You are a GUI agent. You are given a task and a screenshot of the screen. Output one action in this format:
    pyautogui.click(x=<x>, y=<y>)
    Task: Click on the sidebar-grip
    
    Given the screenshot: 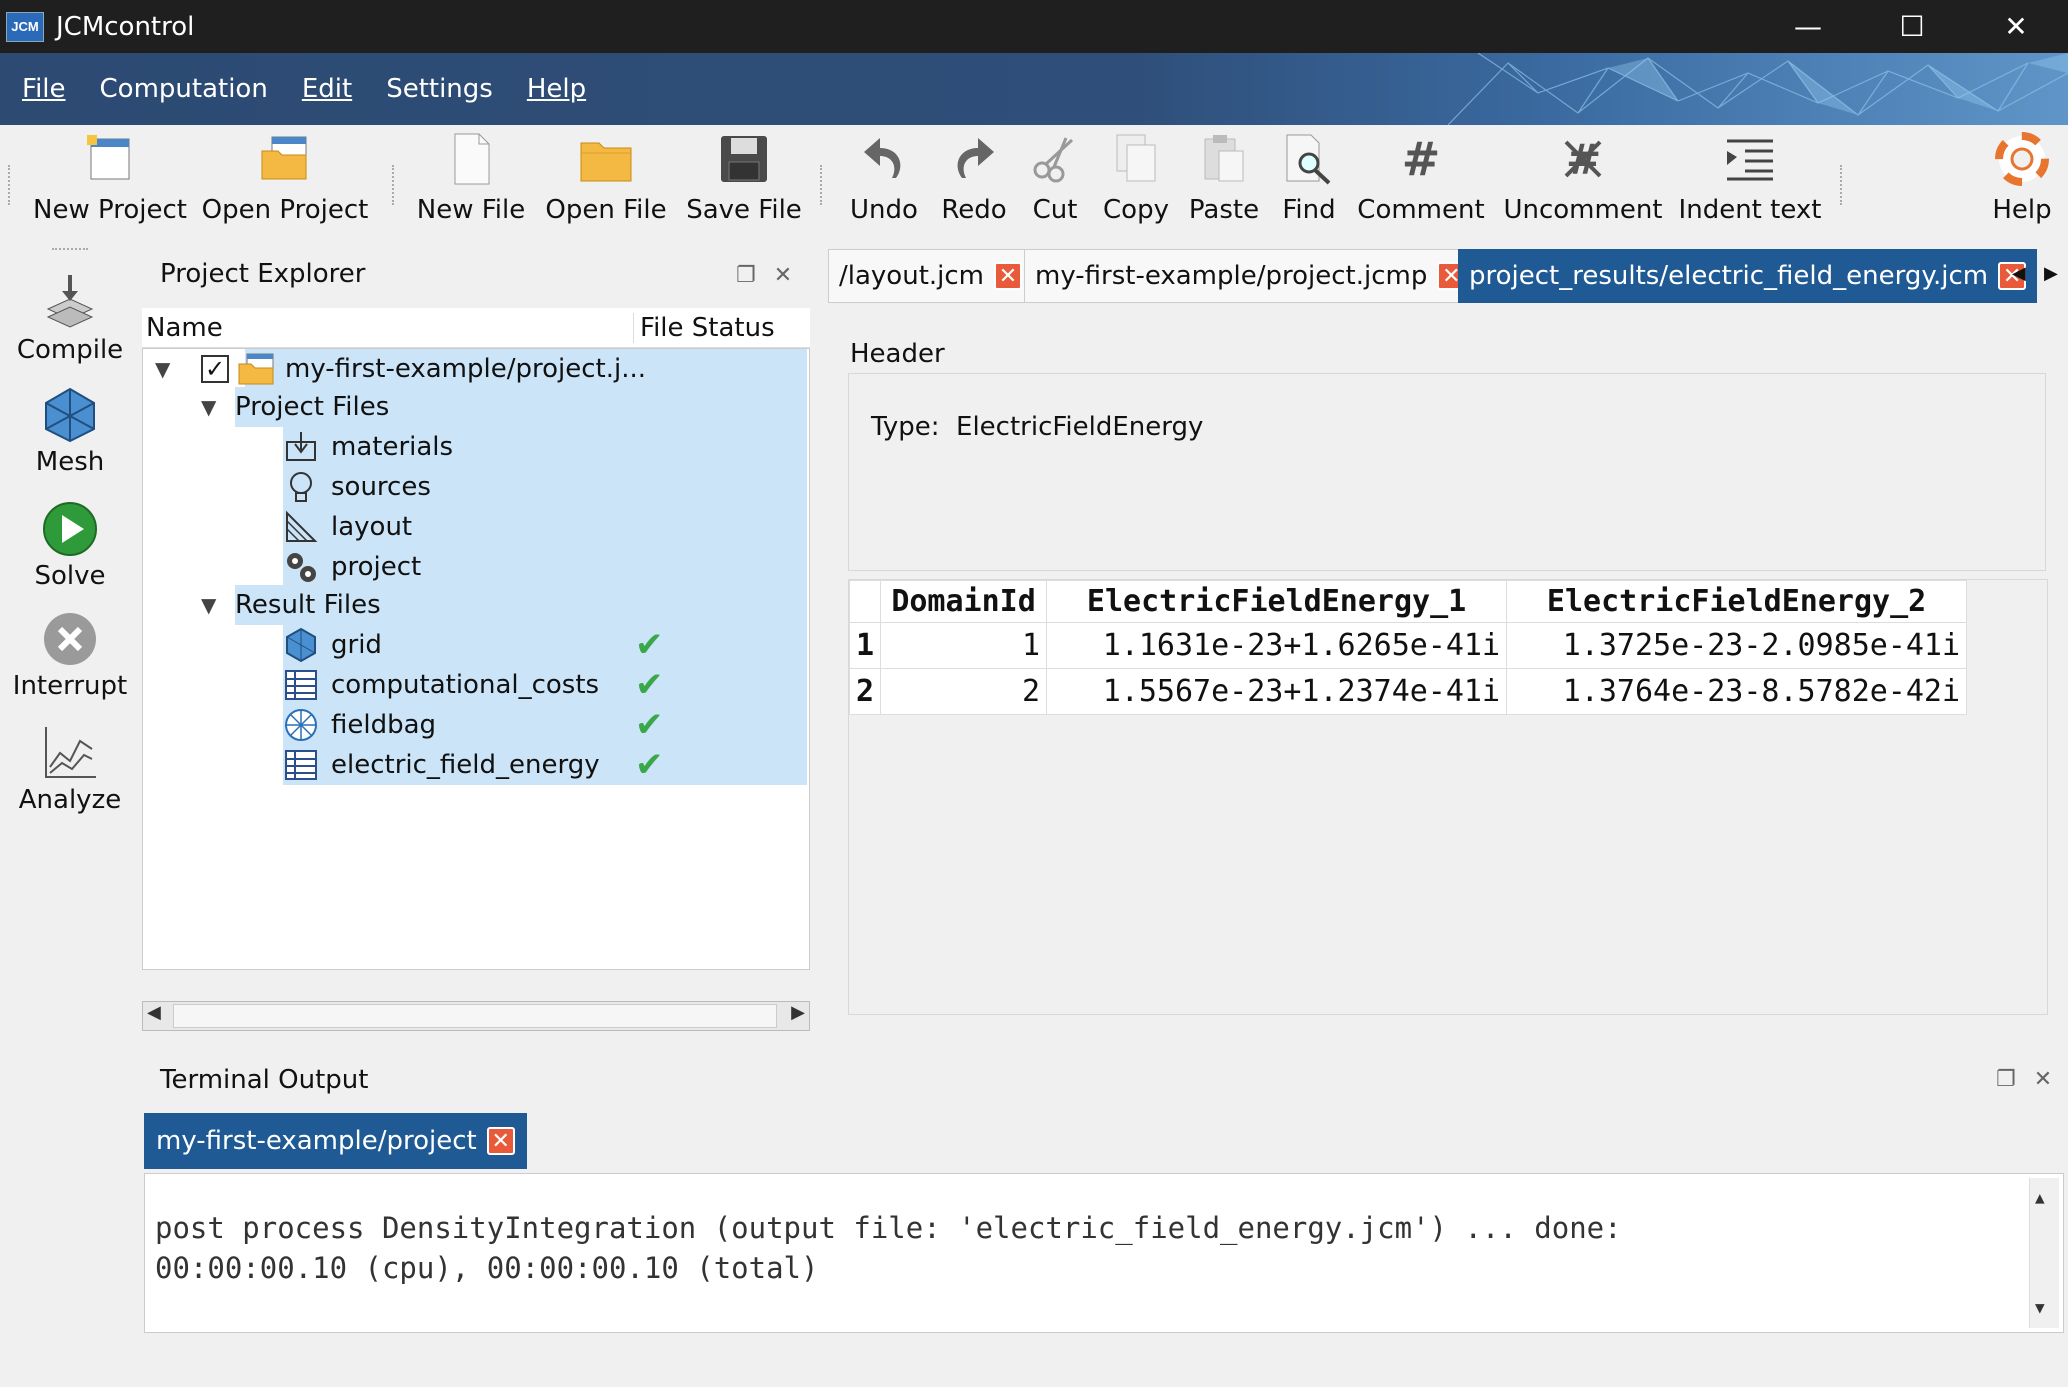 What is the action you would take?
    pyautogui.click(x=70, y=249)
    